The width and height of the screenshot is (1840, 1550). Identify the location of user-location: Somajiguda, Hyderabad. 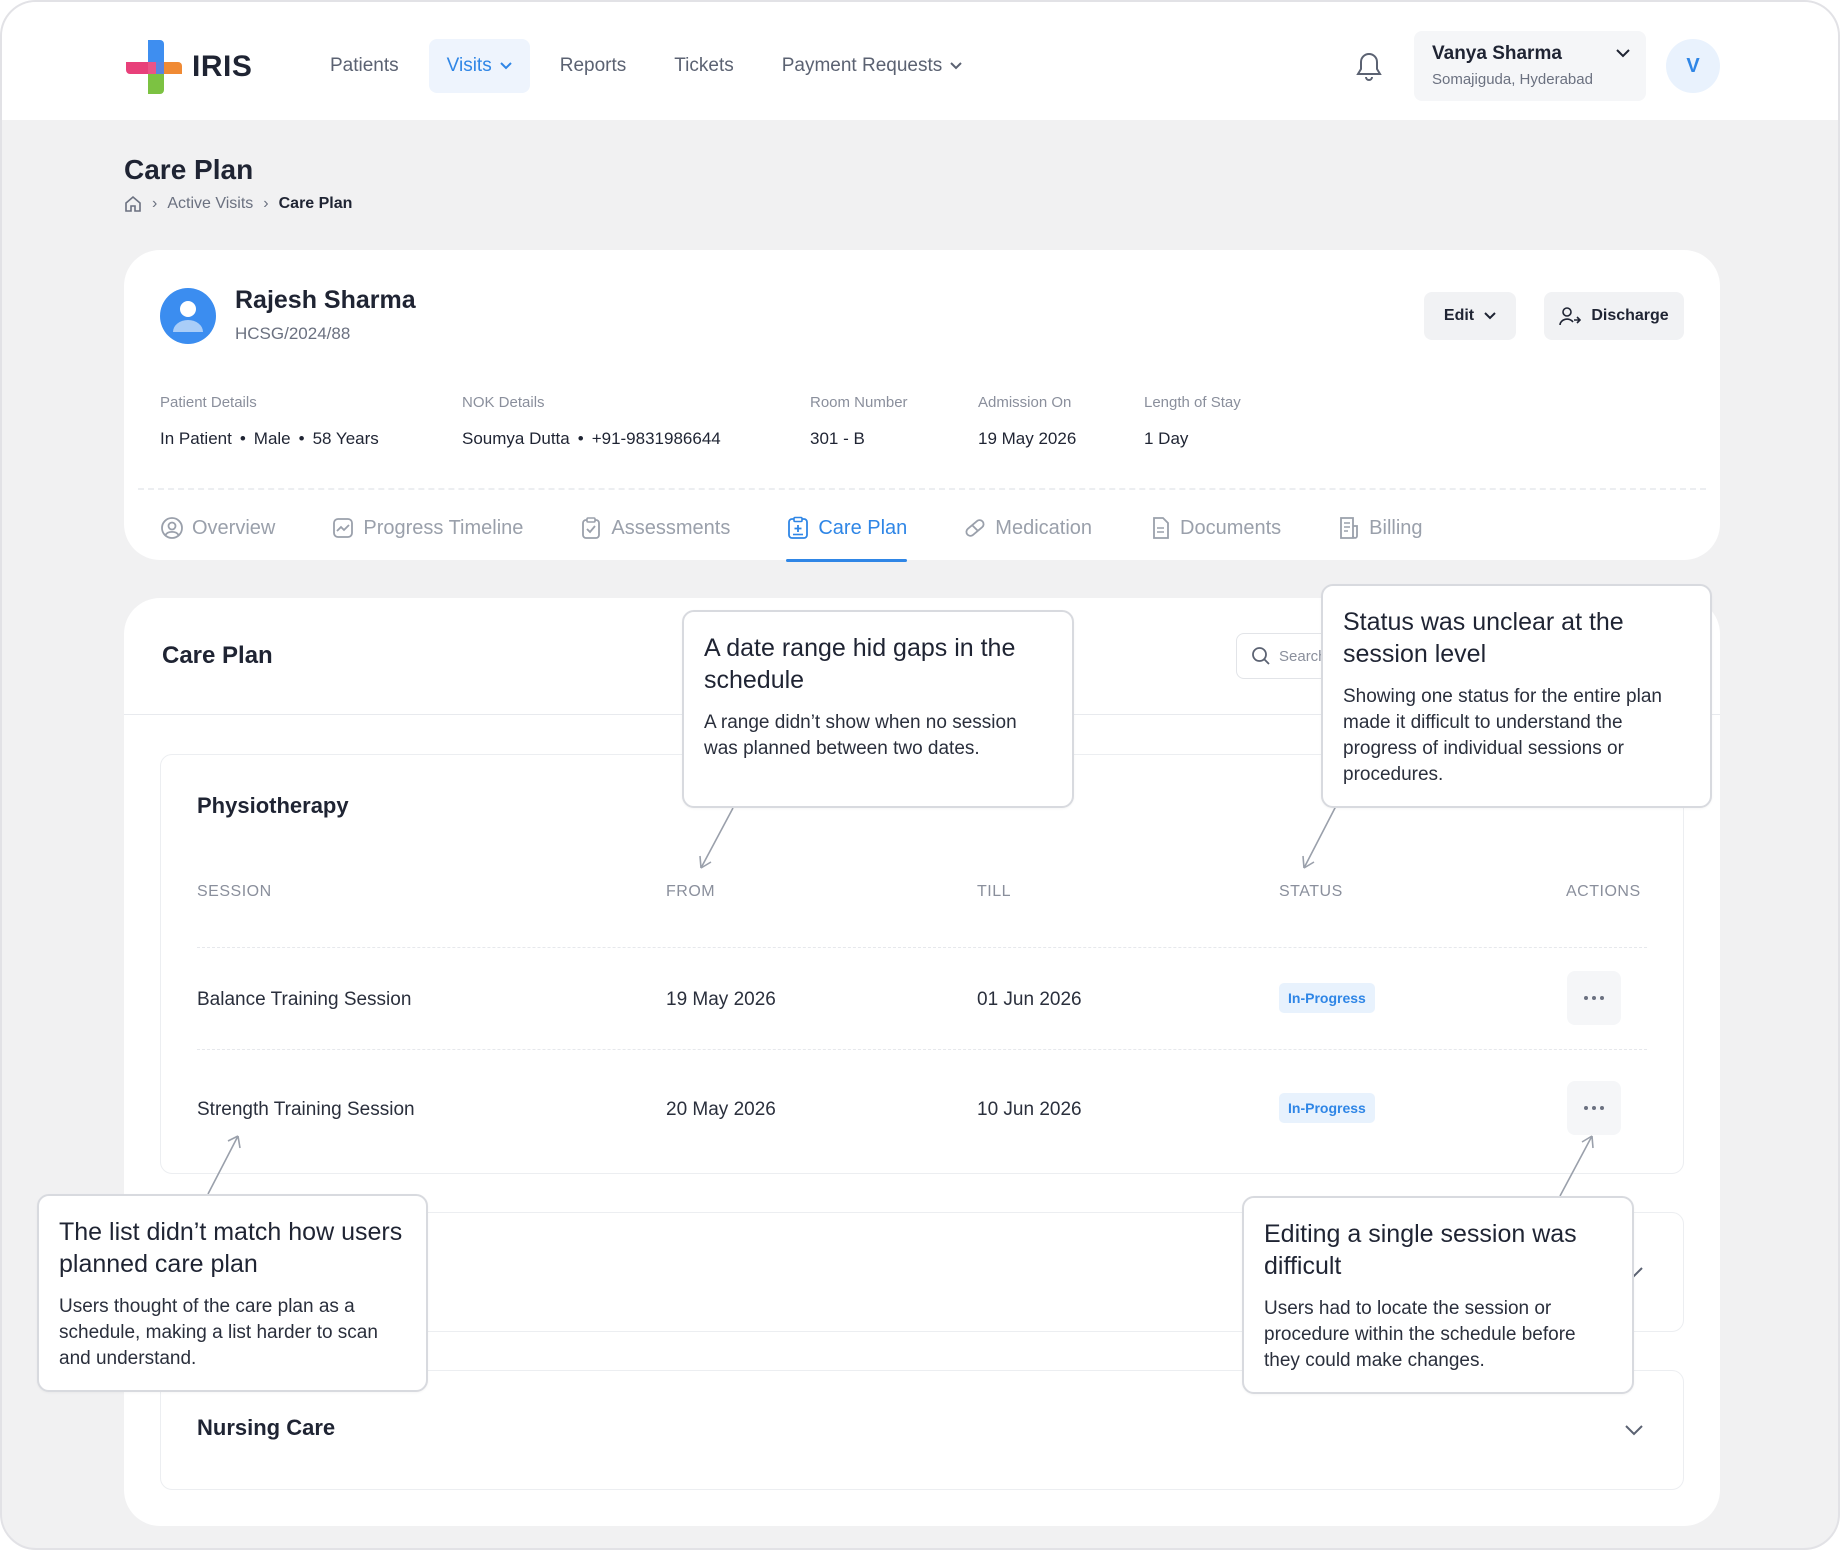
(1512, 79).